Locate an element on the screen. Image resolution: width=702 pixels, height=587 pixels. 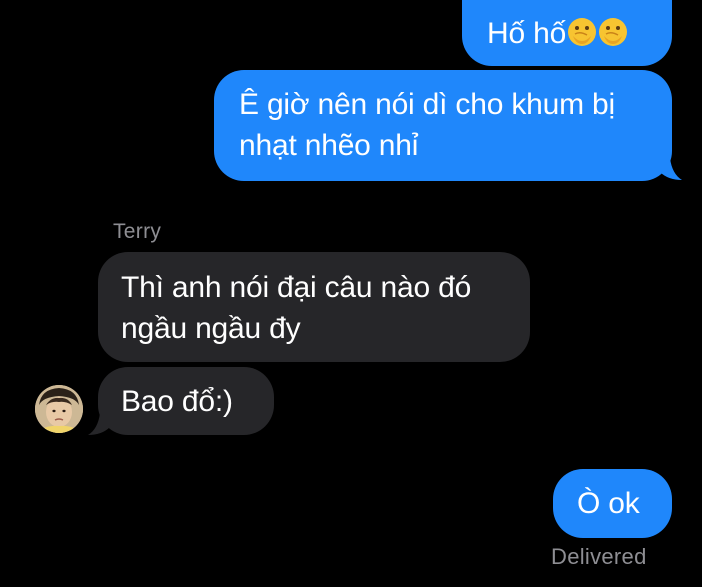
message-text: Bao đổ:) is located at coordinates (177, 401).